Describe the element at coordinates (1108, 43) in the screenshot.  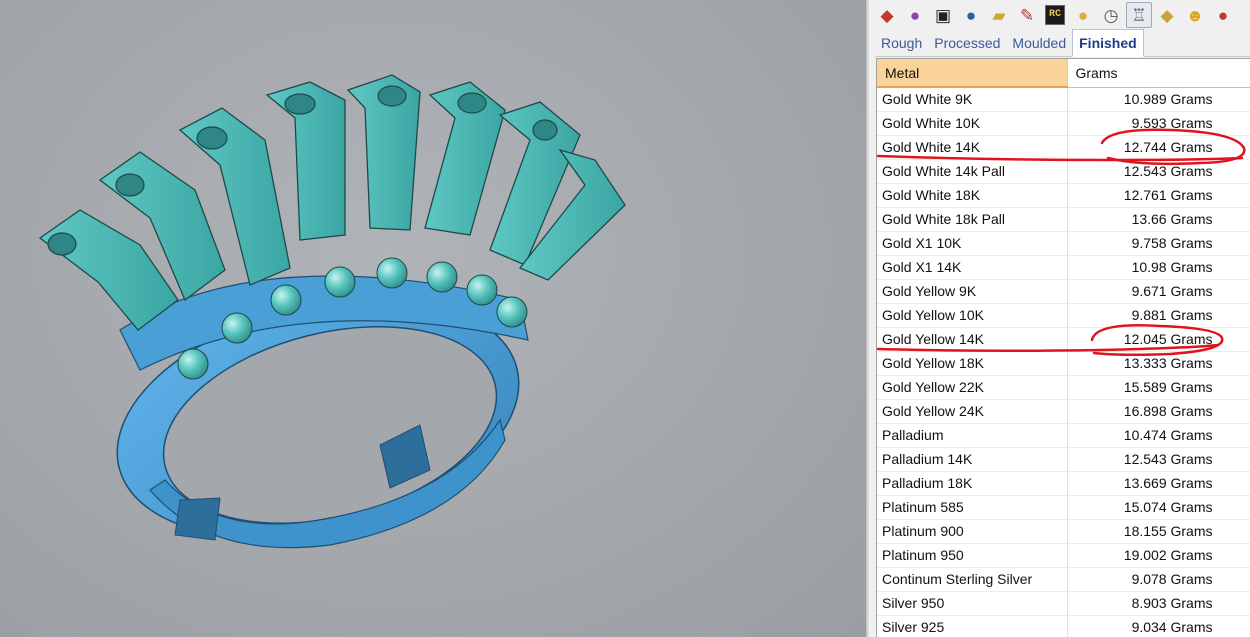
I see `tab-finished: Finished` at that location.